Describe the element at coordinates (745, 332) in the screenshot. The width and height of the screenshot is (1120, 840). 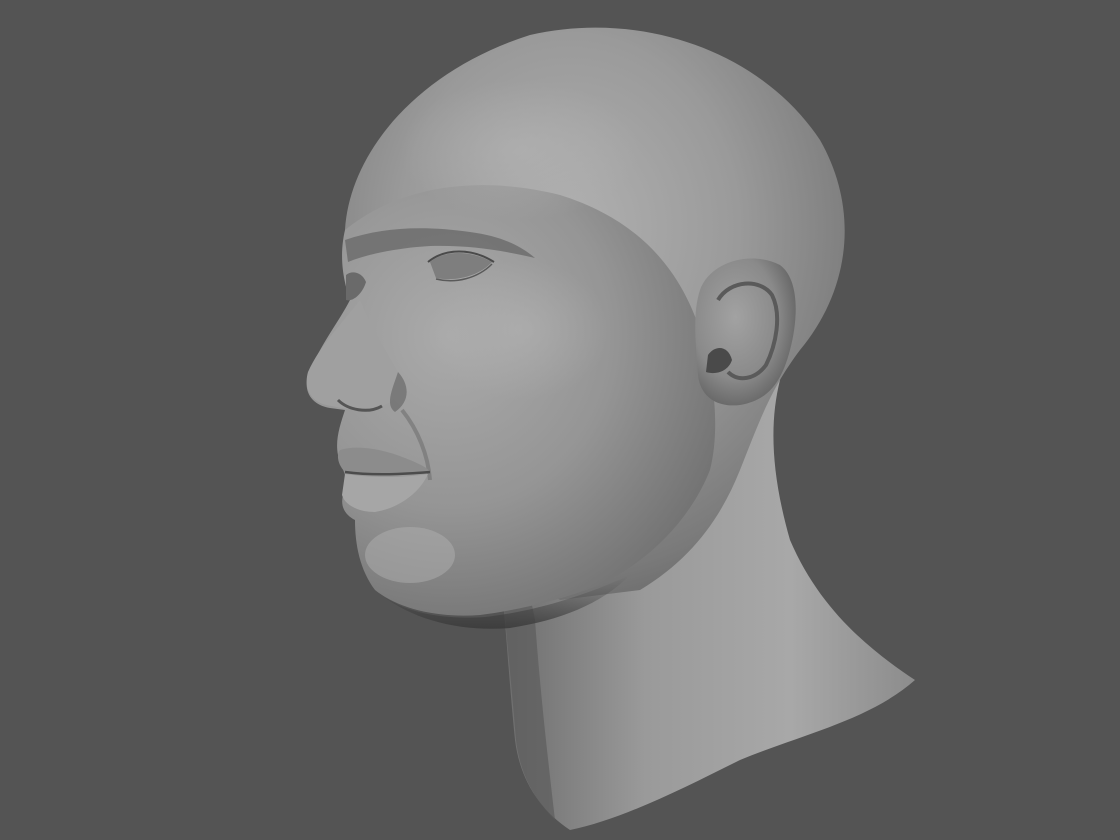
I see `ear` at that location.